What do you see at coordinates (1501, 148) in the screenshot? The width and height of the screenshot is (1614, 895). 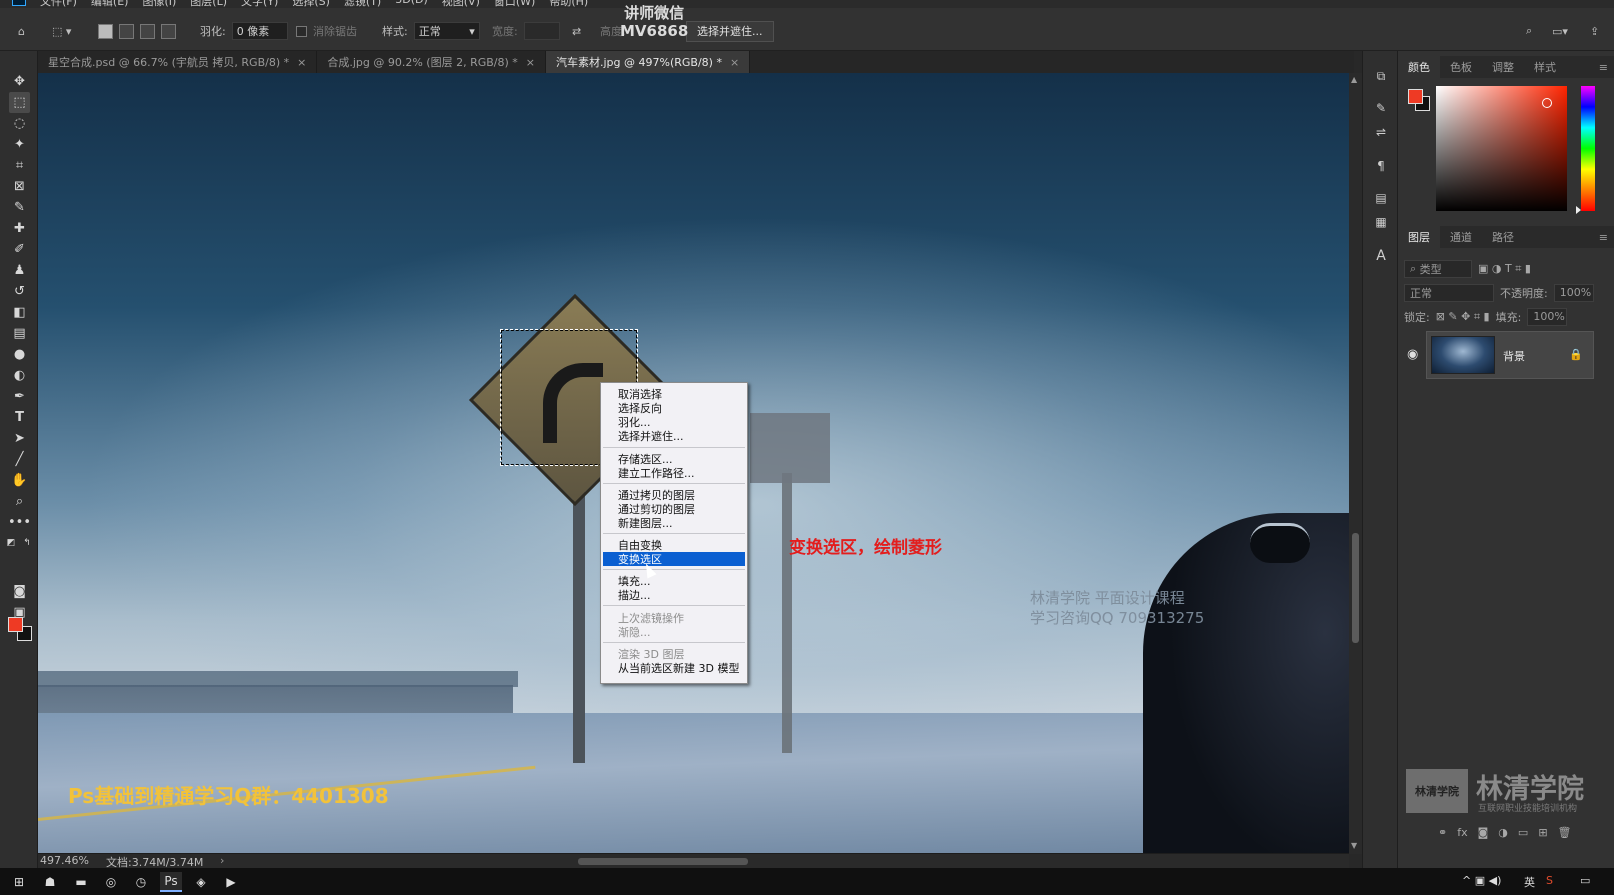 I see `color-field` at bounding box center [1501, 148].